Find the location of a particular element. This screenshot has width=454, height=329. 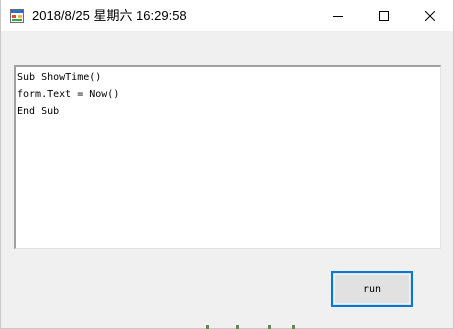

close-icon is located at coordinates (430, 15).